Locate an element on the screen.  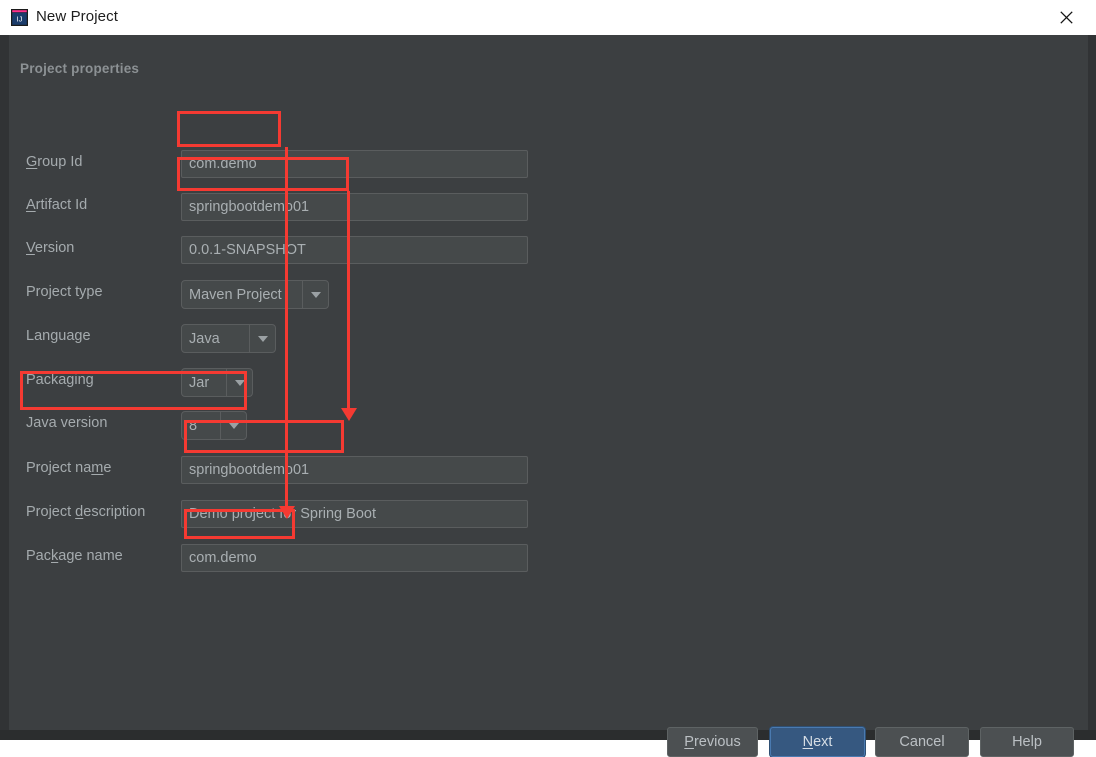
input-value-group-id: com.demo is located at coordinates (223, 164).